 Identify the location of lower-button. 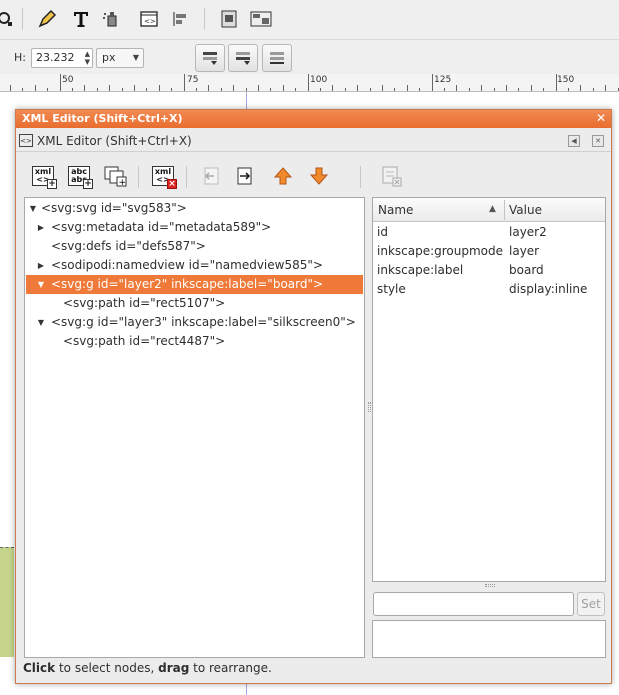
(243, 58).